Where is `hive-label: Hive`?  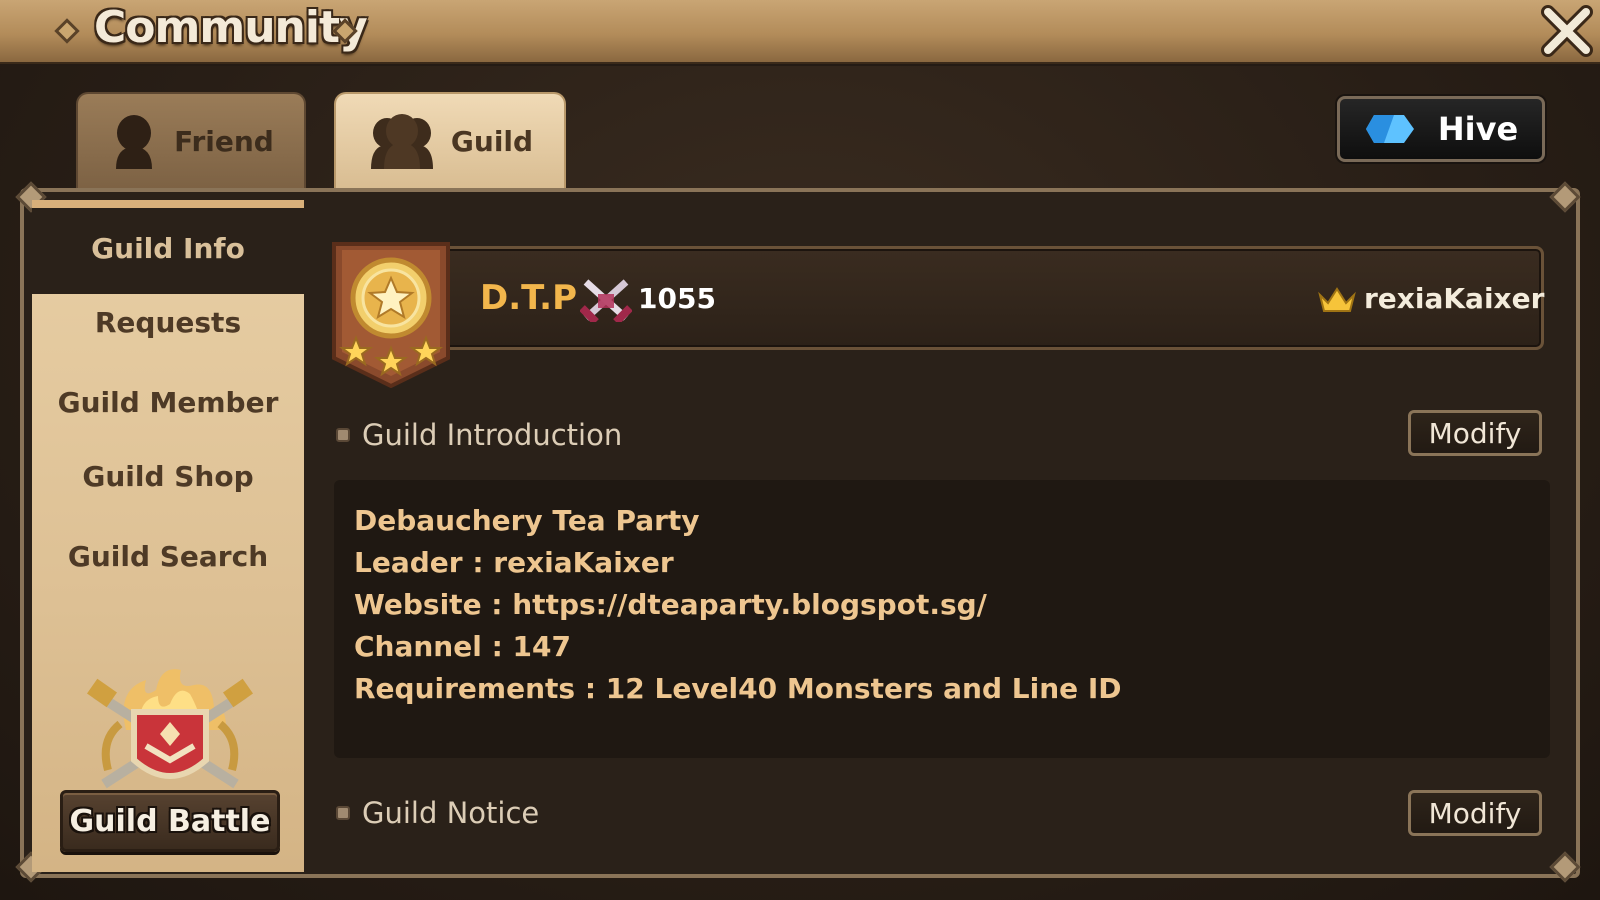
hive-label: Hive is located at coordinates (1478, 129).